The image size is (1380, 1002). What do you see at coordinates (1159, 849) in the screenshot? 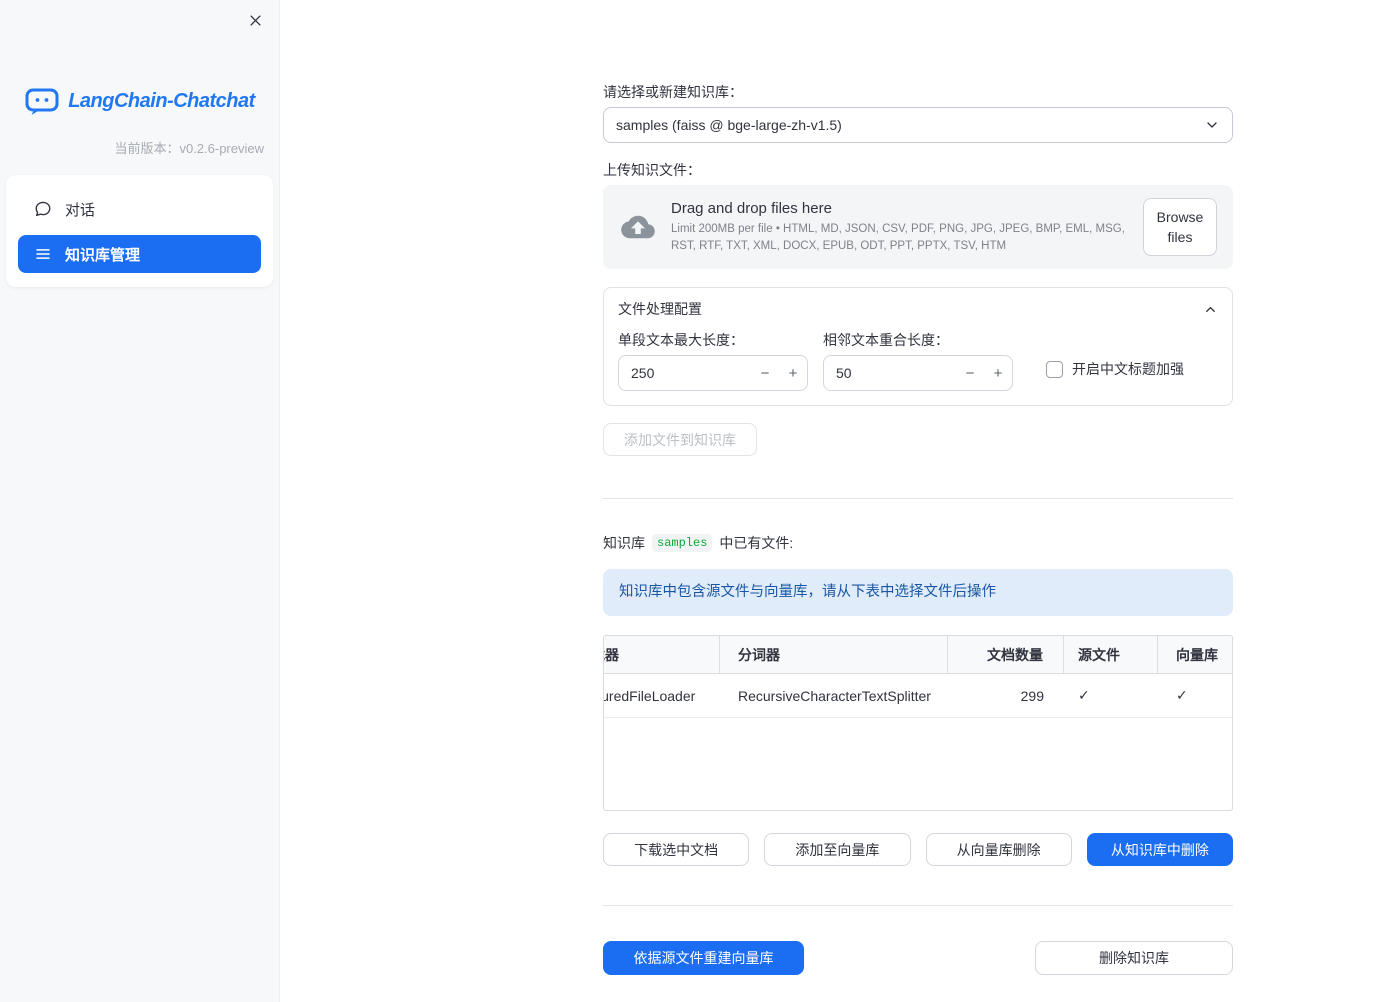
I see `delete-from-kb-button: 从知识库中删除` at bounding box center [1159, 849].